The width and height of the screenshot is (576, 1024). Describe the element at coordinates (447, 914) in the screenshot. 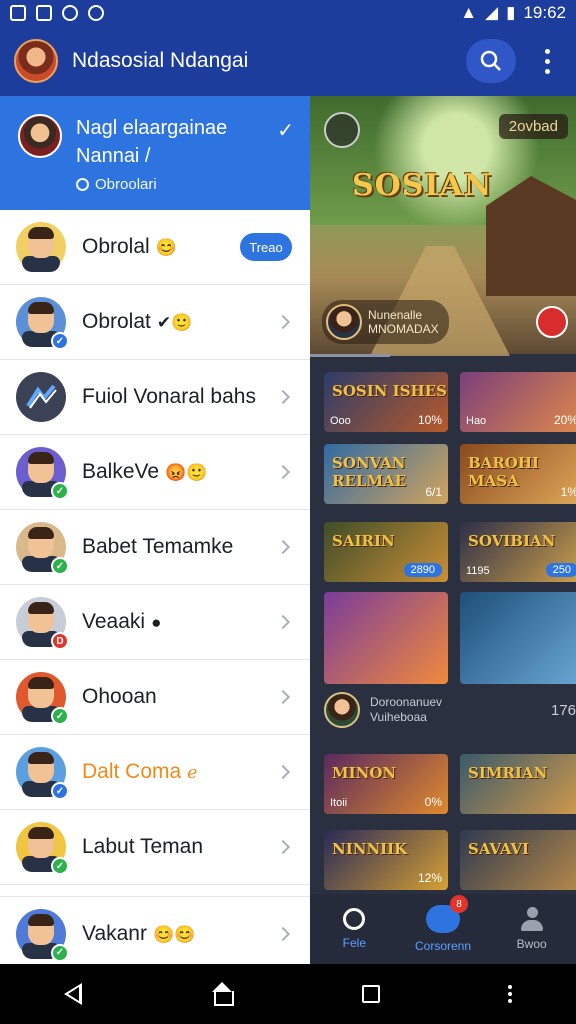

I see `chat-bubble-icon: 8` at that location.